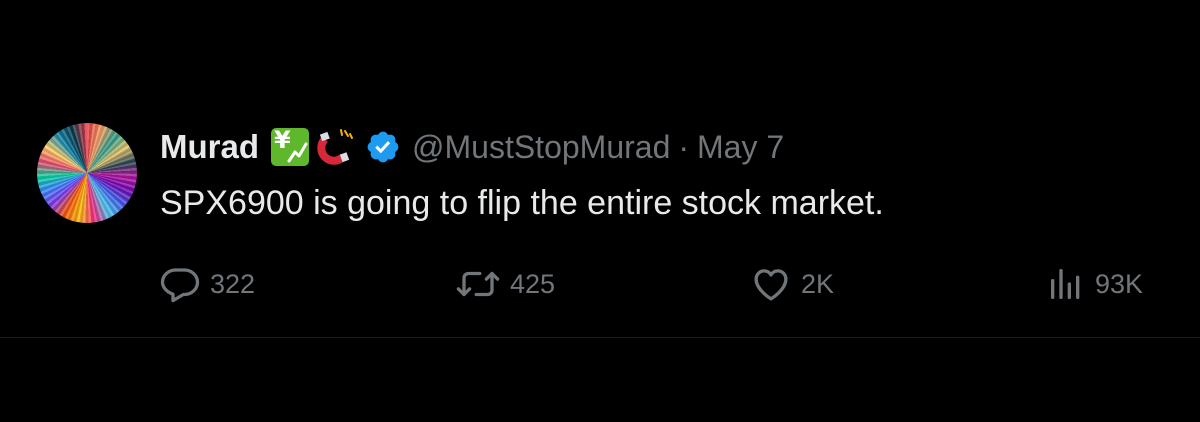  Describe the element at coordinates (233, 283) in the screenshot. I see `reply-count: 322` at that location.